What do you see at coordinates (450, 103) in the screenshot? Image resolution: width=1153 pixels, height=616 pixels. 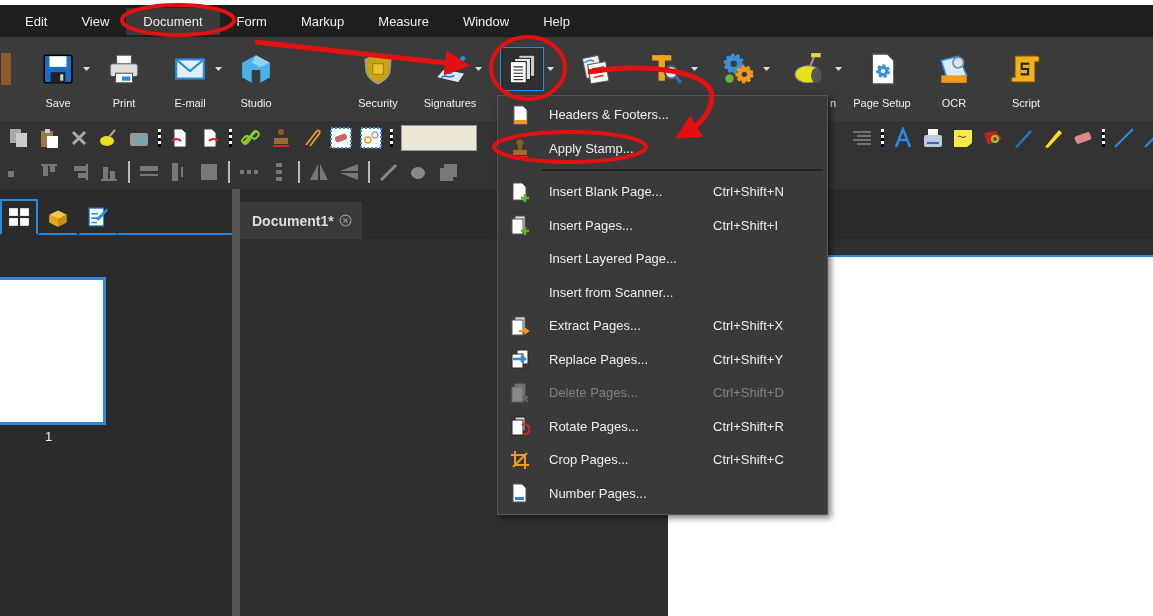 I see `toolbar-label: Signatures` at bounding box center [450, 103].